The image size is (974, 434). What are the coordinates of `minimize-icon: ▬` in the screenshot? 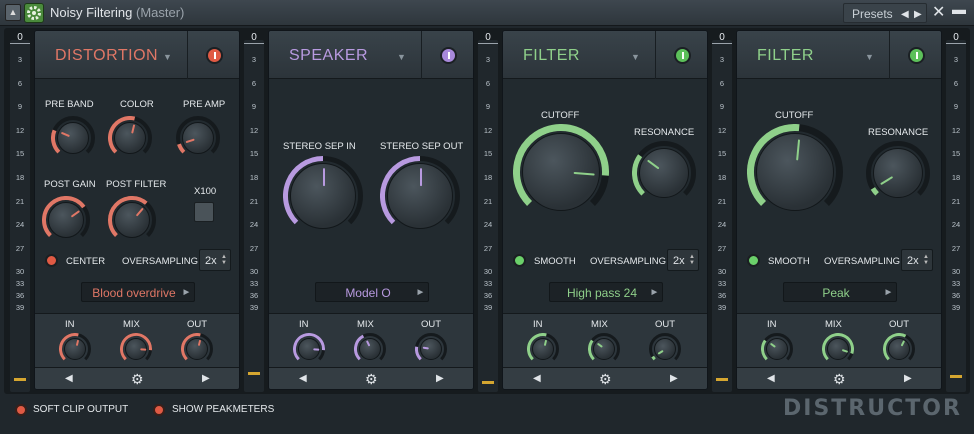 It's located at (959, 9).